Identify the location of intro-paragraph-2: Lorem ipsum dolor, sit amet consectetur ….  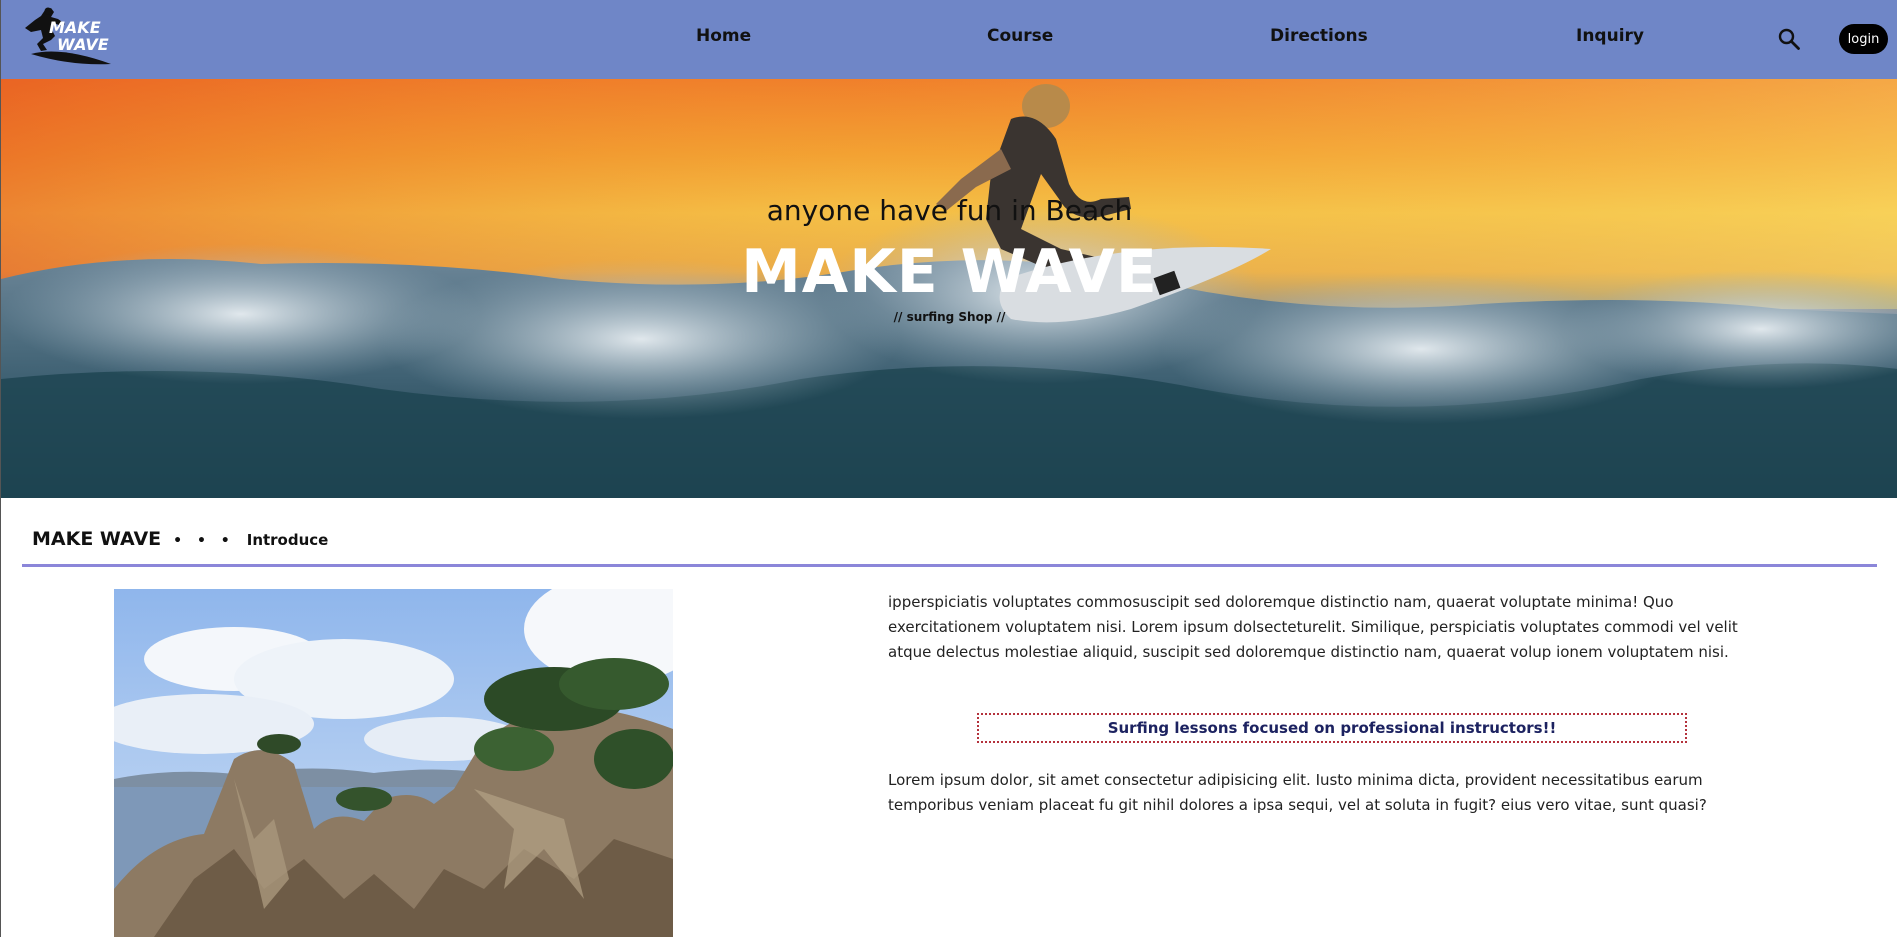
(1297, 792).